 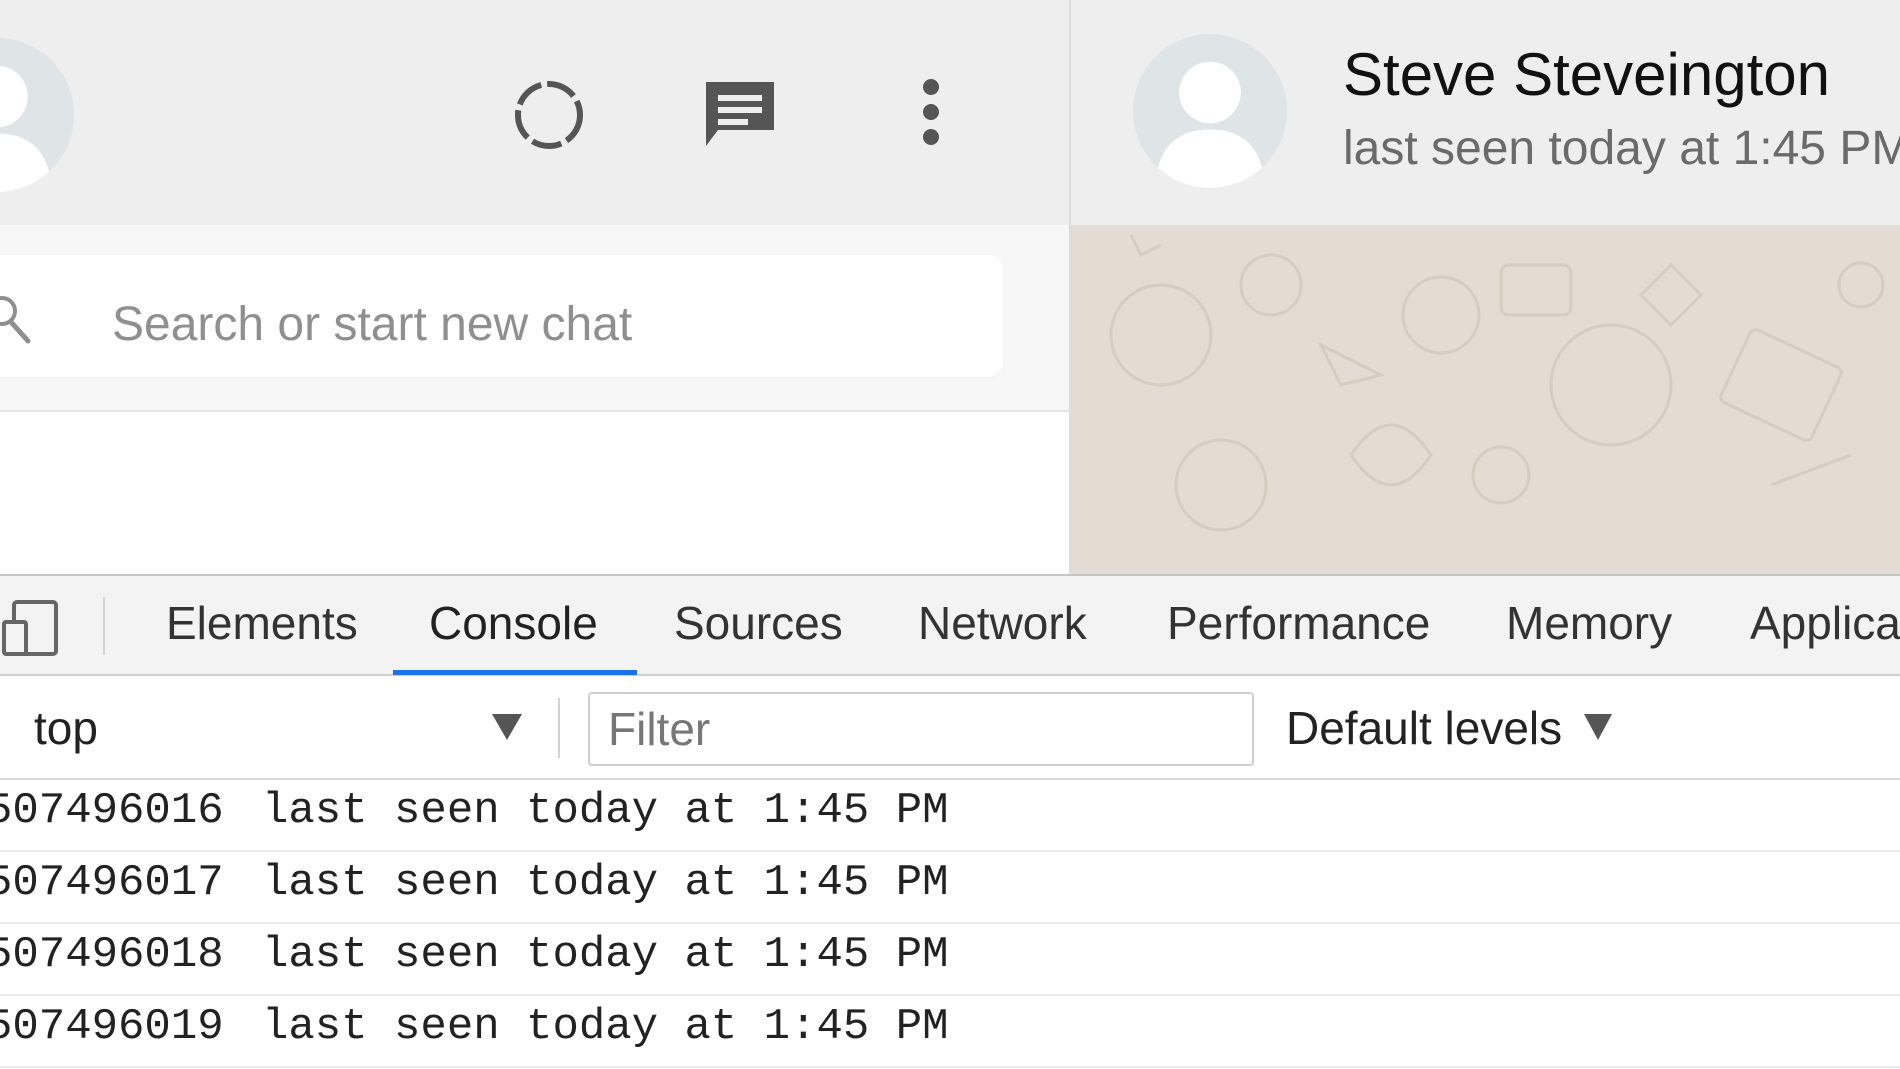 What do you see at coordinates (950, 816) in the screenshot?
I see `console-log-row: 507496016 last seen today at 1:45 PM` at bounding box center [950, 816].